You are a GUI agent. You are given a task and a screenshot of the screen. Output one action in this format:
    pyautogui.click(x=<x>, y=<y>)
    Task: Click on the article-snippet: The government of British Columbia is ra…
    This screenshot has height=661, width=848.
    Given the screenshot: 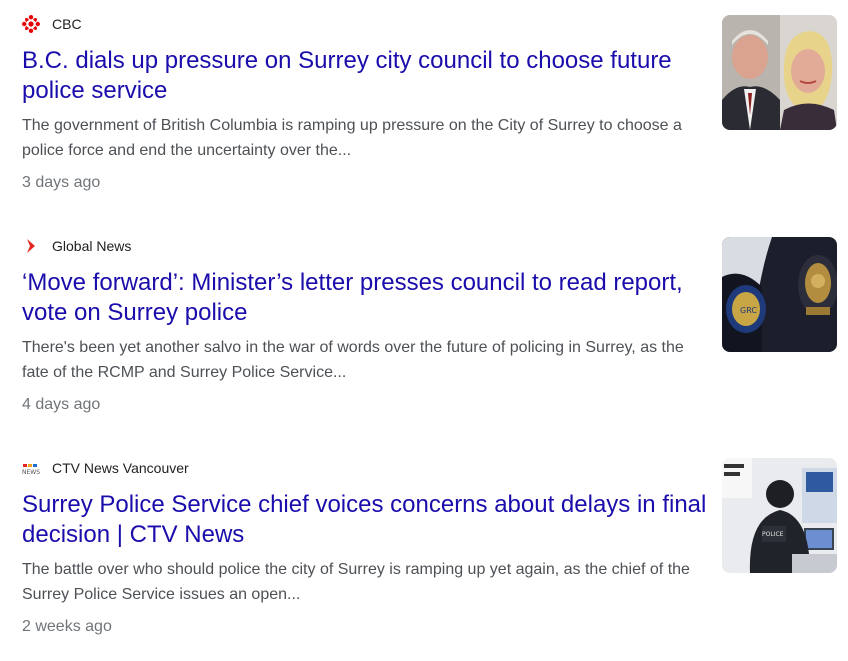 What is the action you would take?
    pyautogui.click(x=352, y=138)
    